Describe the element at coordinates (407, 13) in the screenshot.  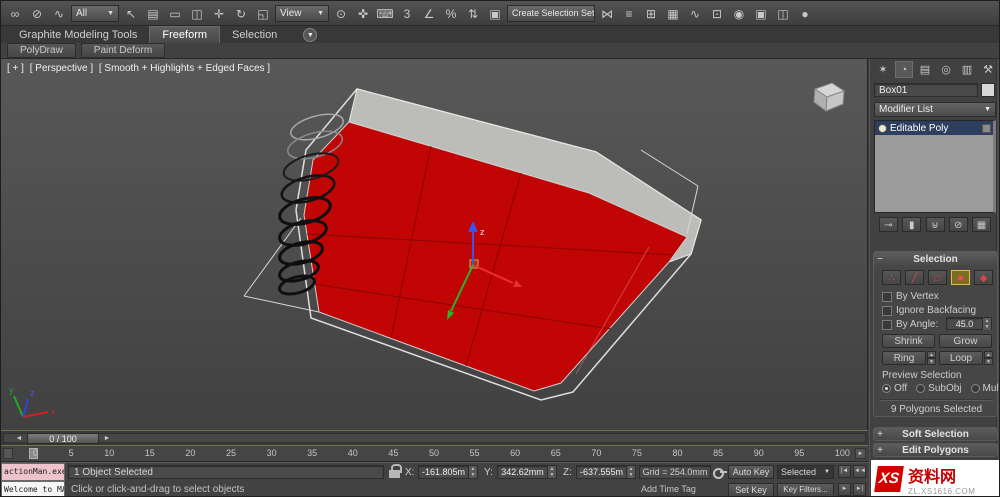
I see `snaps-toggle-icon: 3` at that location.